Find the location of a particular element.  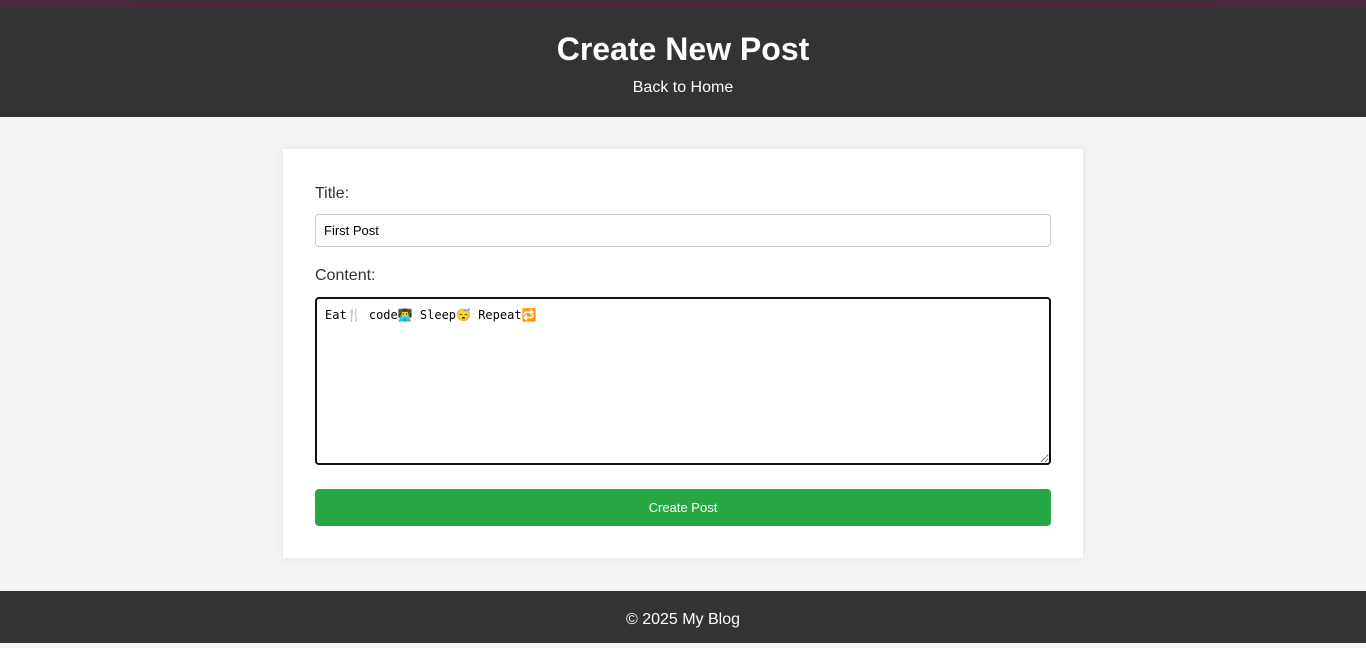

title-input is located at coordinates (683, 230).